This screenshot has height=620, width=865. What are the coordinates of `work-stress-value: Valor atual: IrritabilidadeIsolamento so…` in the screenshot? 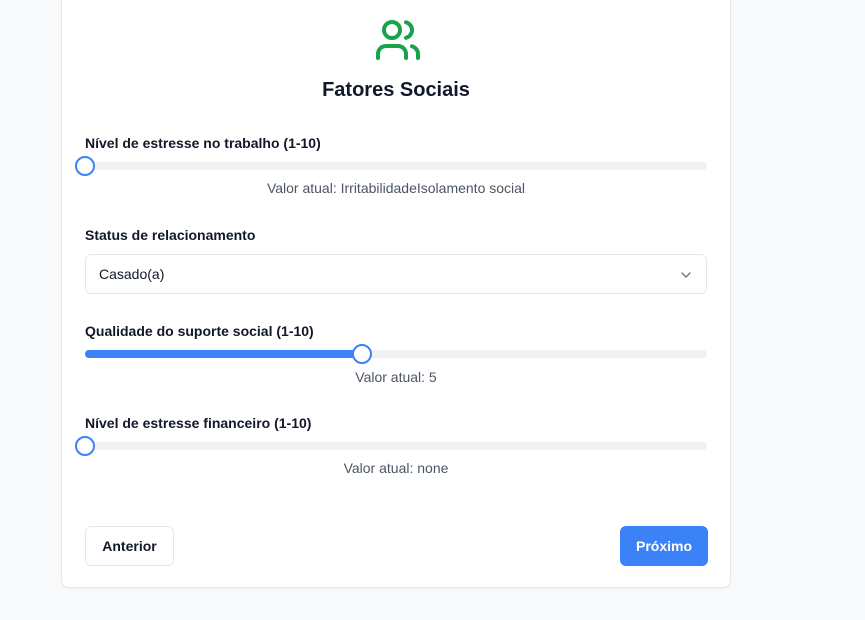 It's located at (396, 188).